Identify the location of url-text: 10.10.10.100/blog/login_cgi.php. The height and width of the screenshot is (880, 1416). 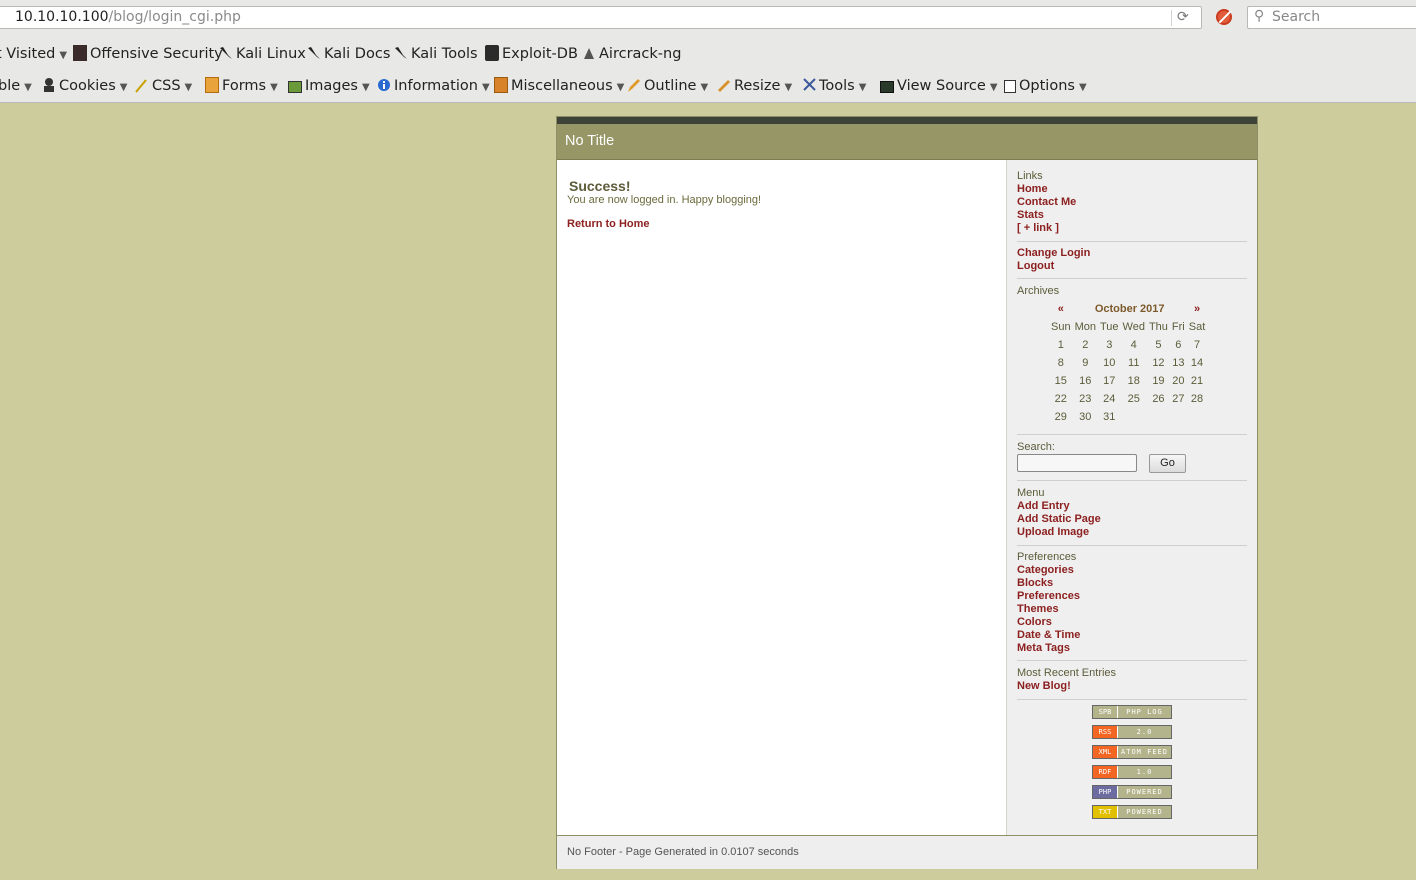
(128, 17).